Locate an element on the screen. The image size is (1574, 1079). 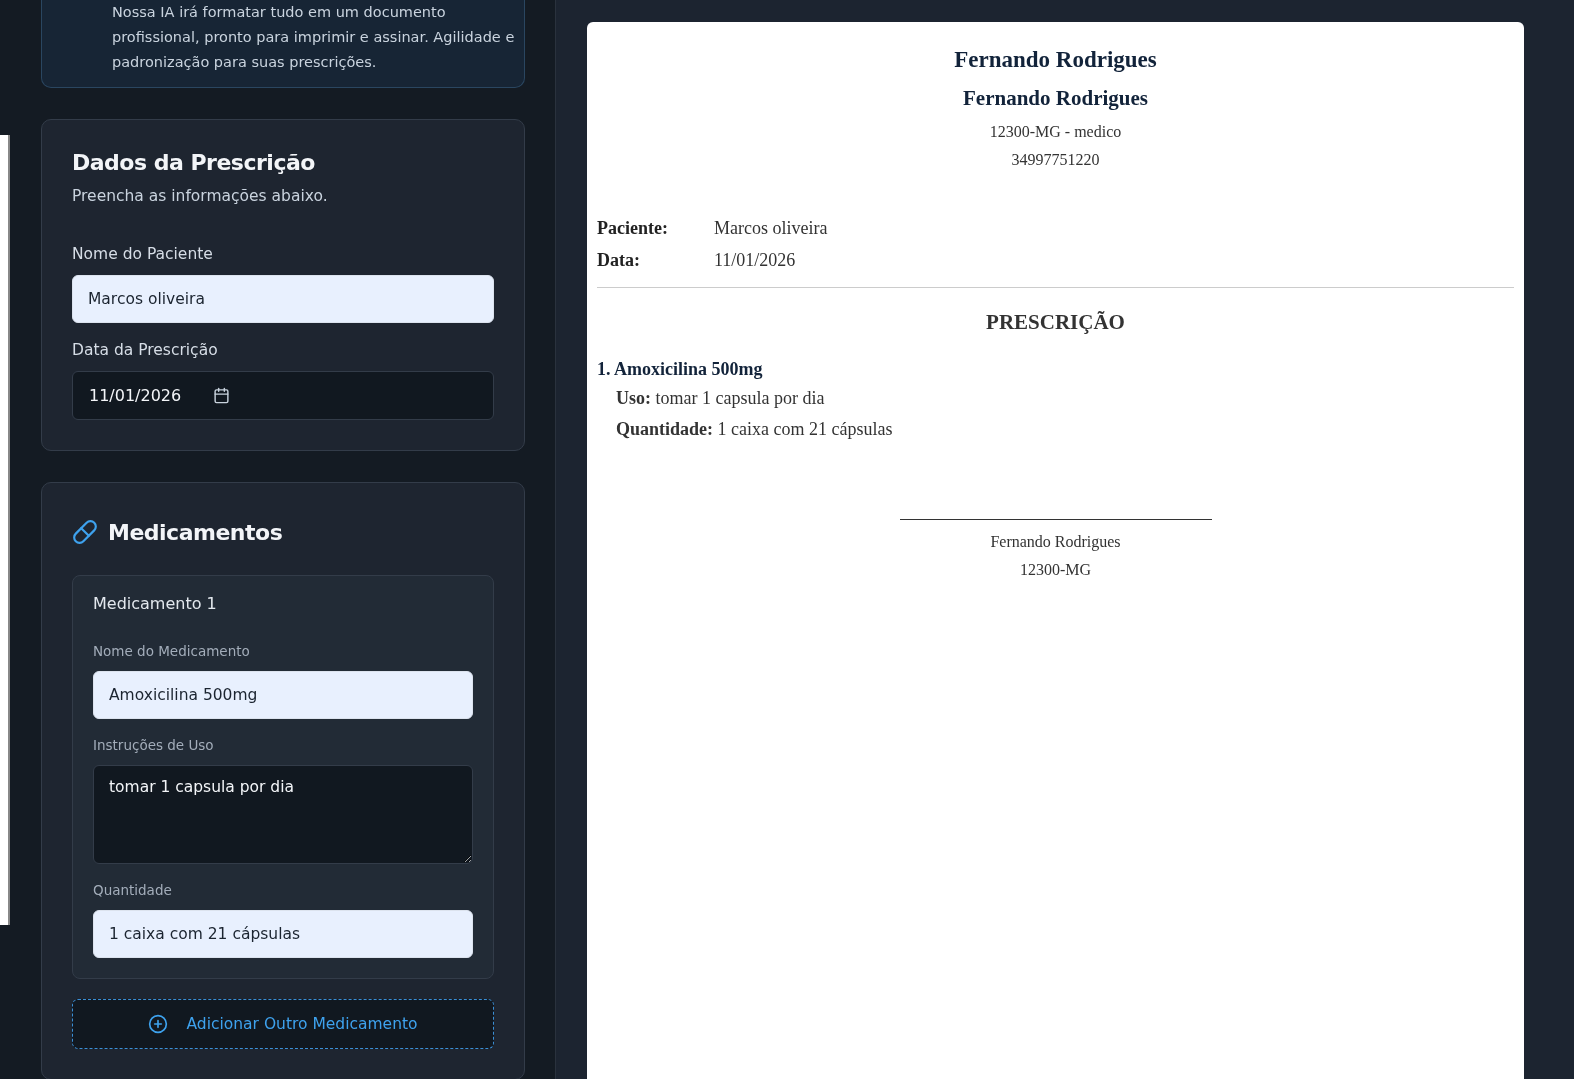
card-subtitle: Preencha as informações abaixo. is located at coordinates (200, 196).